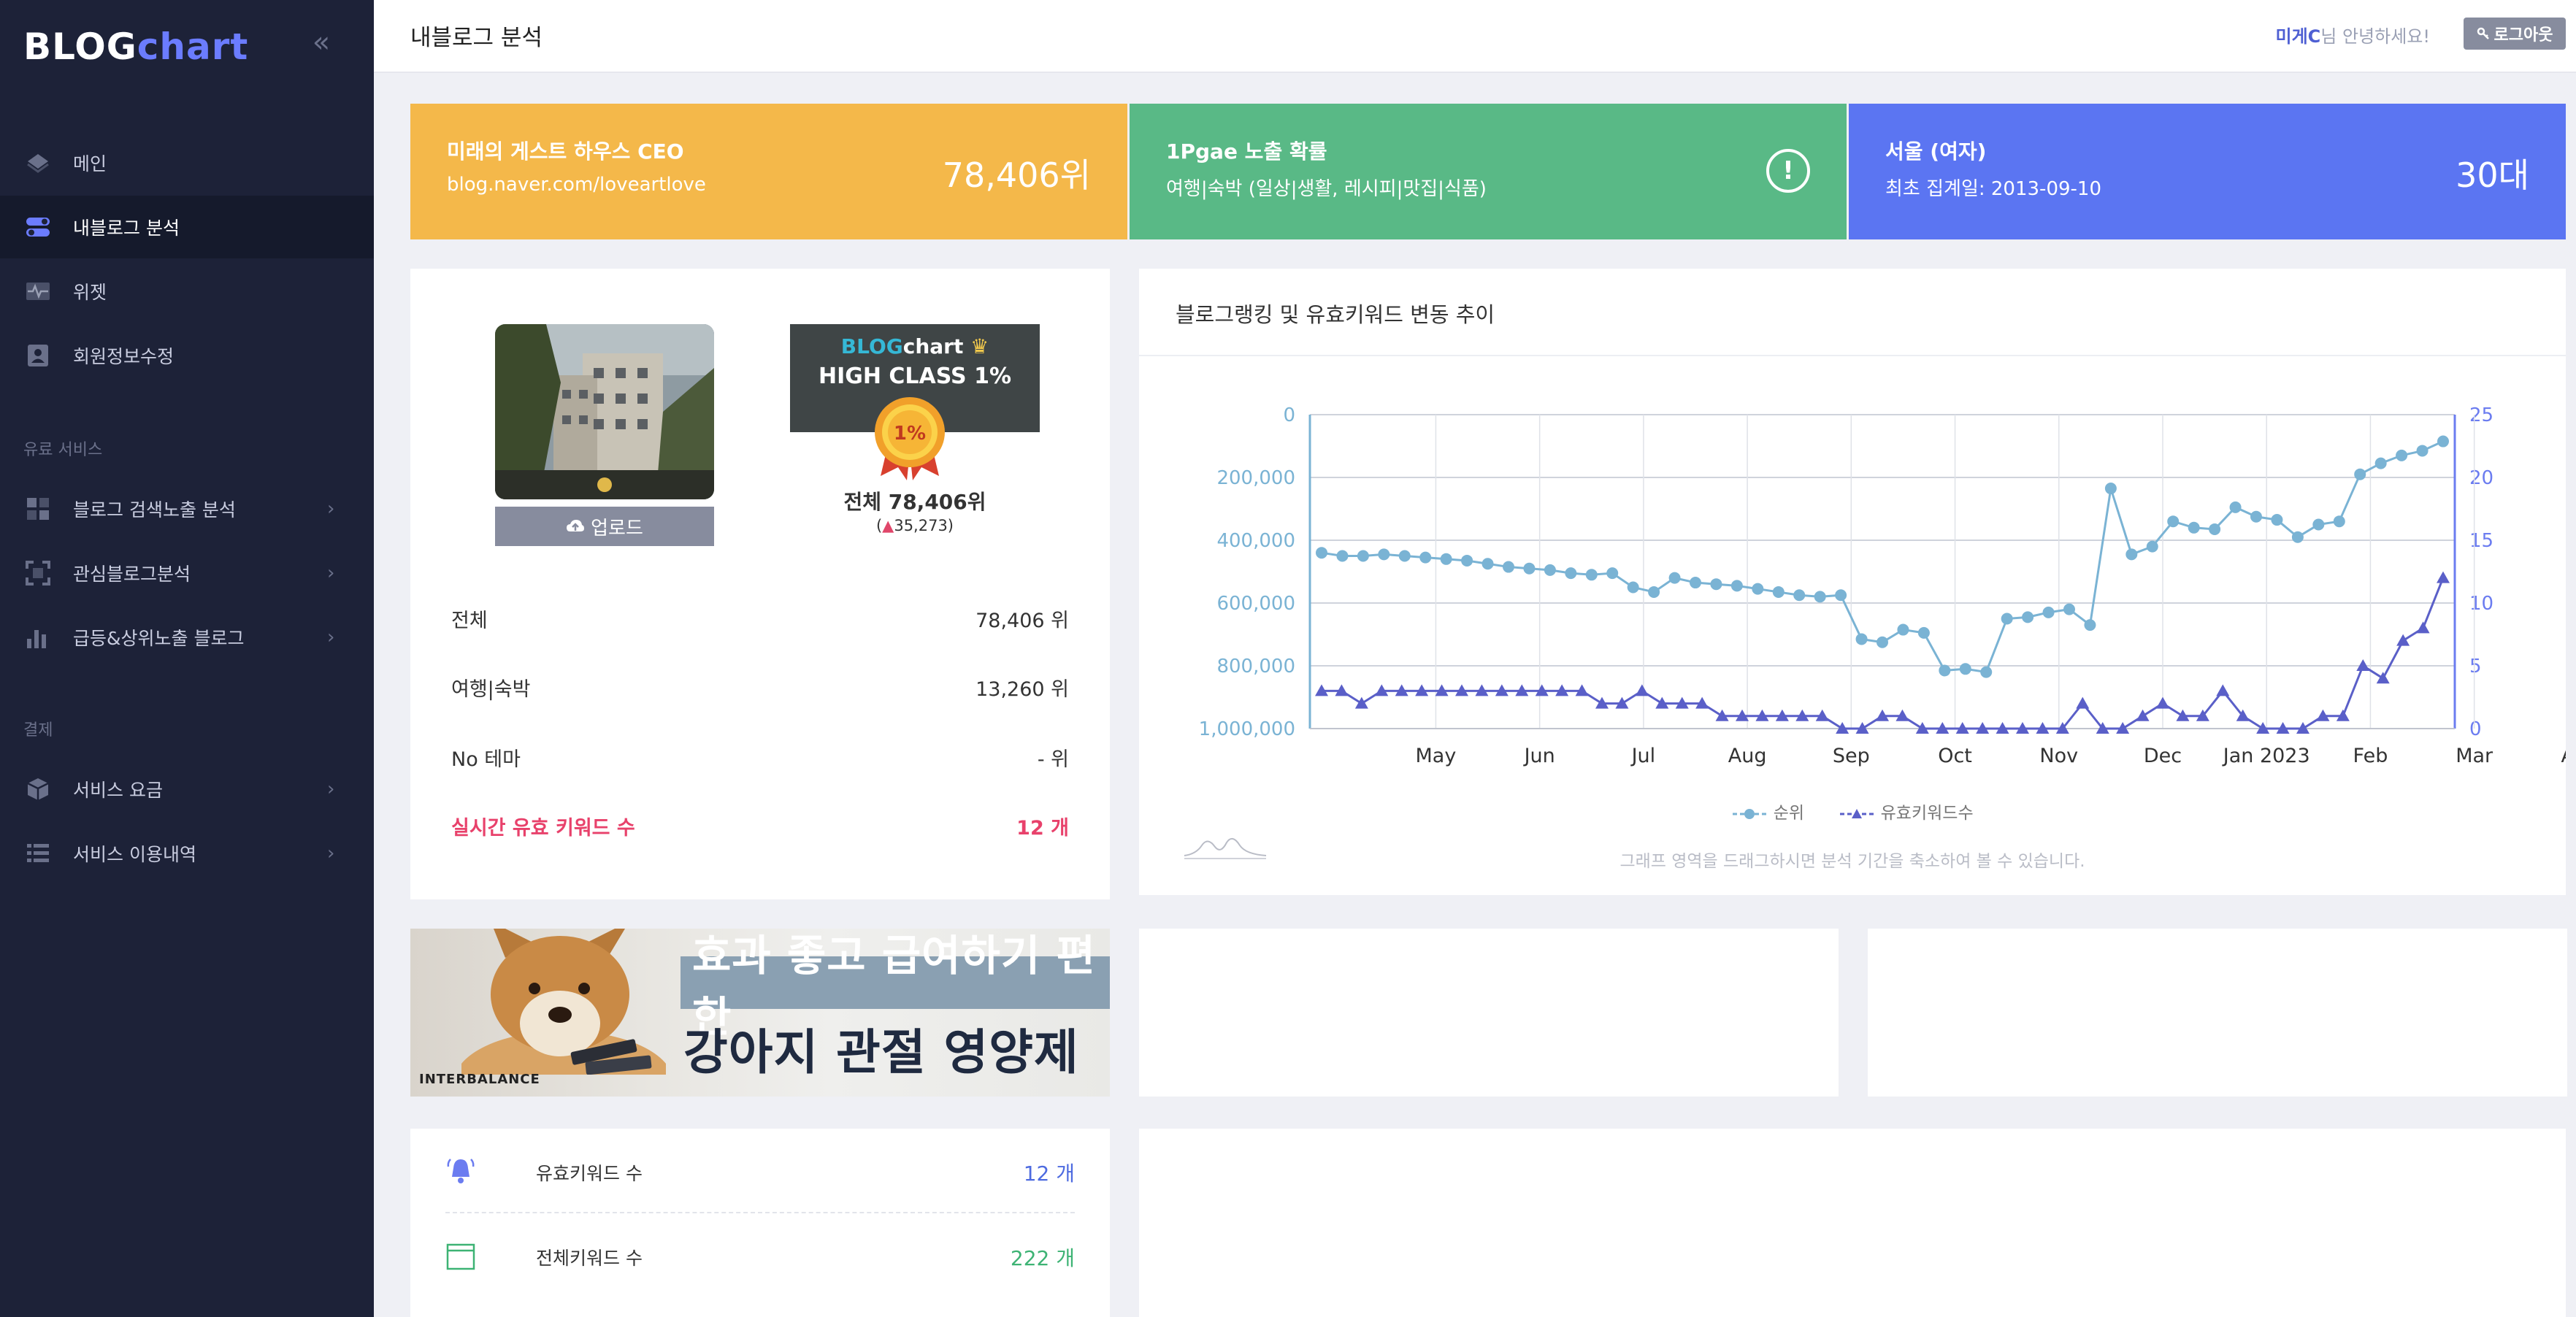  I want to click on sidebar-item-service-history: 서비스 이용내역 ›, so click(187, 853).